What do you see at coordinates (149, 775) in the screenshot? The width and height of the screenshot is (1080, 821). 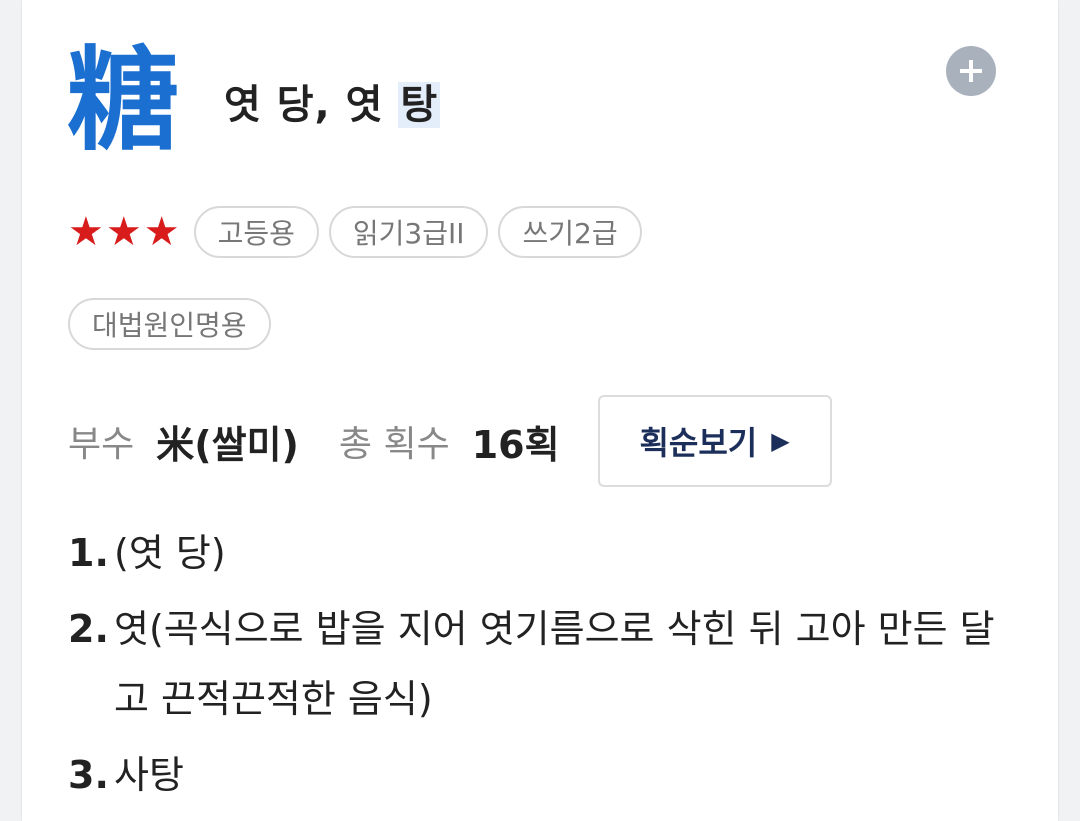 I see `definition-text: 사탕` at bounding box center [149, 775].